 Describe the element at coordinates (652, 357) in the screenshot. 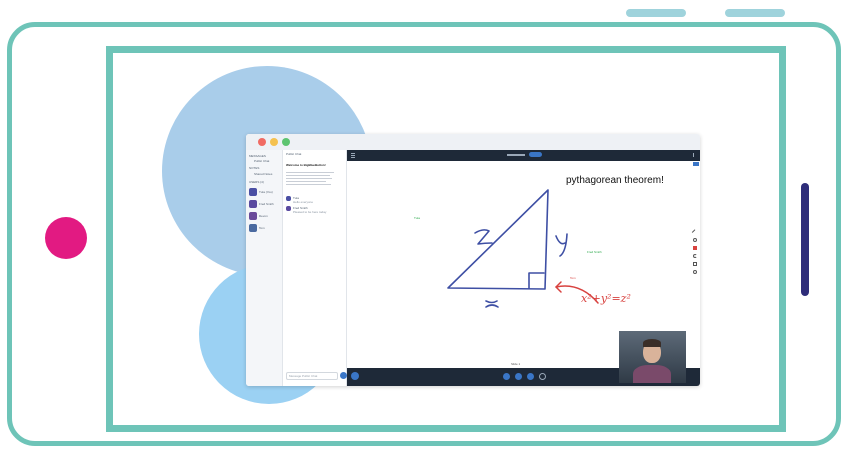

I see `webcam-video` at that location.